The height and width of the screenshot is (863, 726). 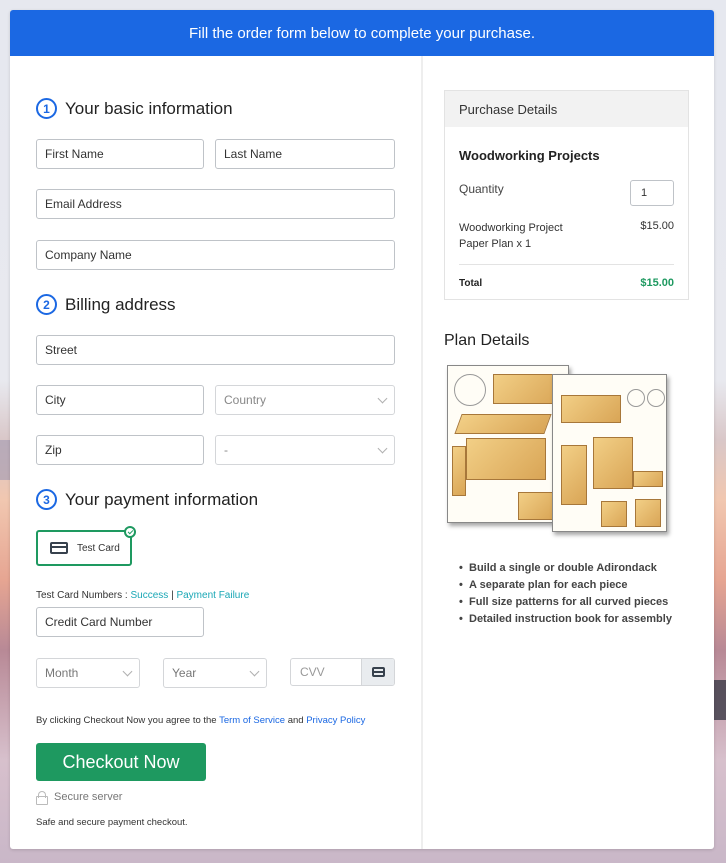 I want to click on feature-item: Full size patterns for all curved pieces, so click(x=574, y=602).